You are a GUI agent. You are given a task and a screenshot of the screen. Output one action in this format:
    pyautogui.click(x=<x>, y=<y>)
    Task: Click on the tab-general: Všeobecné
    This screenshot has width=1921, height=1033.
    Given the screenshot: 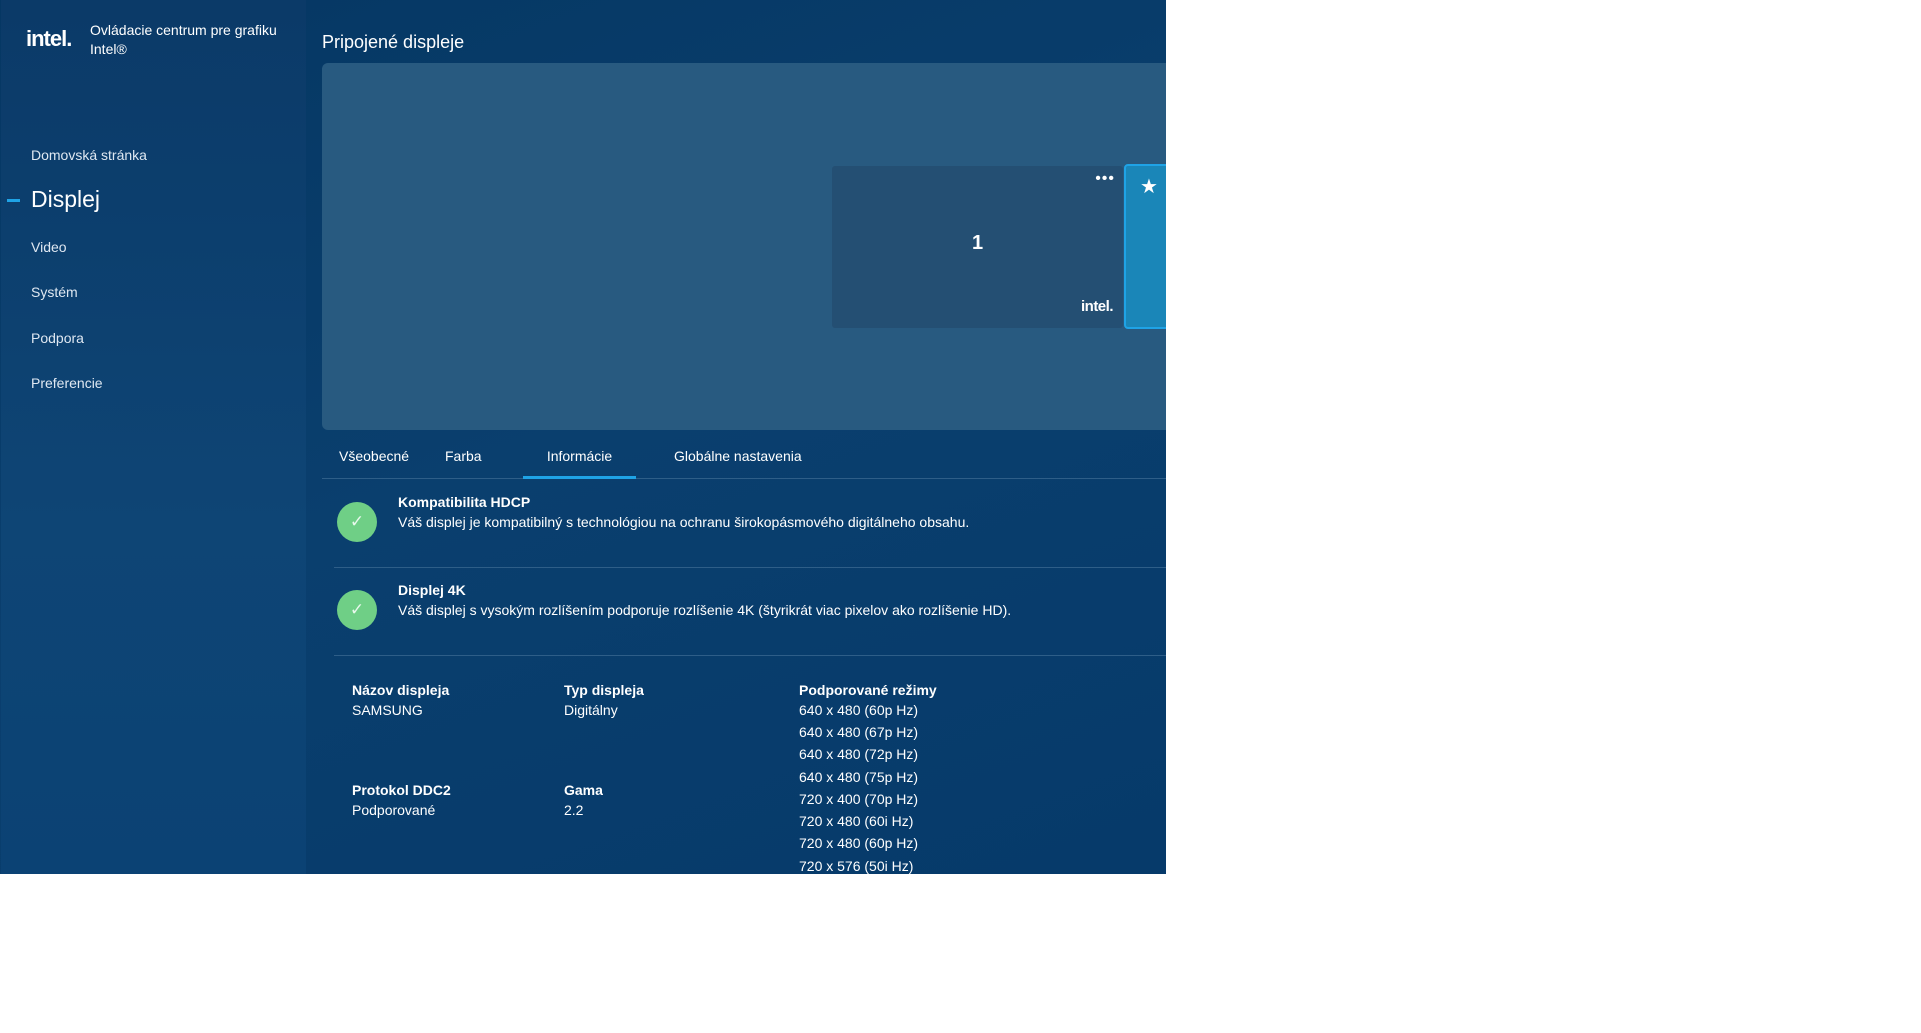 What is the action you would take?
    pyautogui.click(x=374, y=456)
    